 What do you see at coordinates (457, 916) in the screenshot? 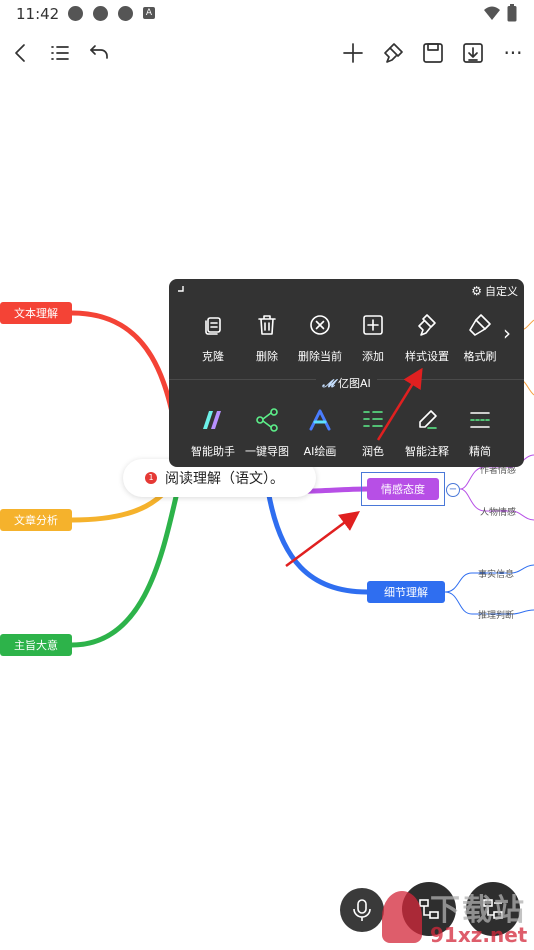
I see `watermark: 下载站 91xz.net` at bounding box center [457, 916].